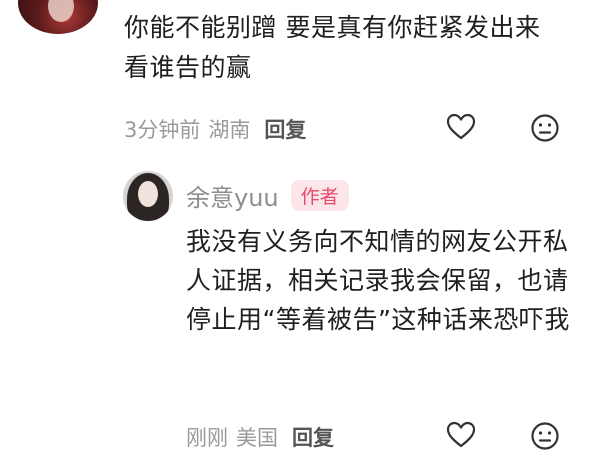  Describe the element at coordinates (229, 130) in the screenshot. I see `comment-location: 湖南` at that location.